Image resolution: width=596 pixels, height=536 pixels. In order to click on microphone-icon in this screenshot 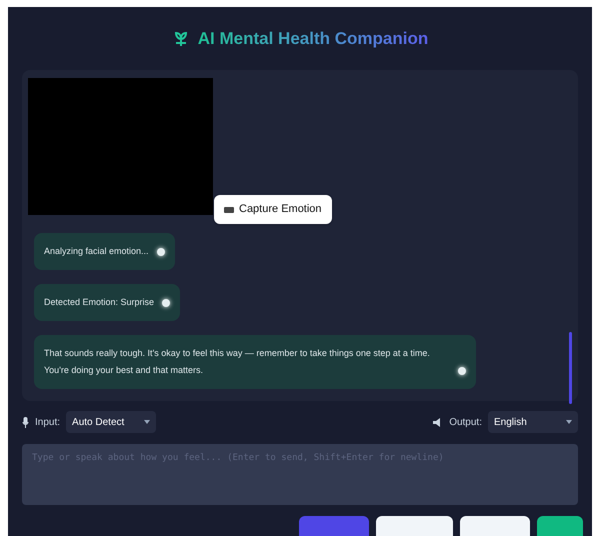, I will do `click(25, 422)`.